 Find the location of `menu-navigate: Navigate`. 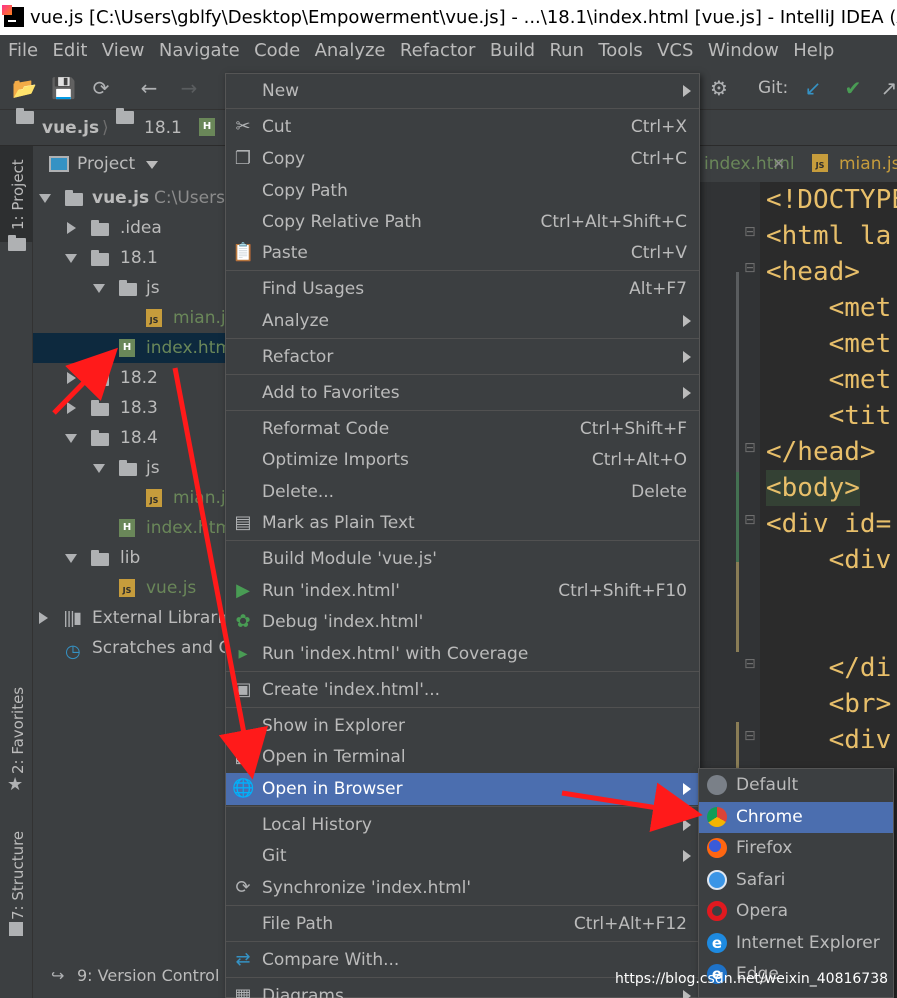

menu-navigate: Navigate is located at coordinates (199, 51).